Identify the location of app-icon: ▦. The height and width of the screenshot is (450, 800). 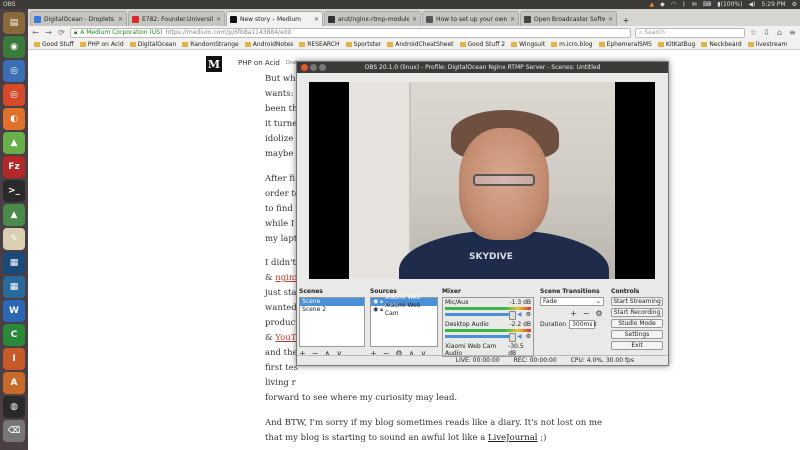
(14, 263).